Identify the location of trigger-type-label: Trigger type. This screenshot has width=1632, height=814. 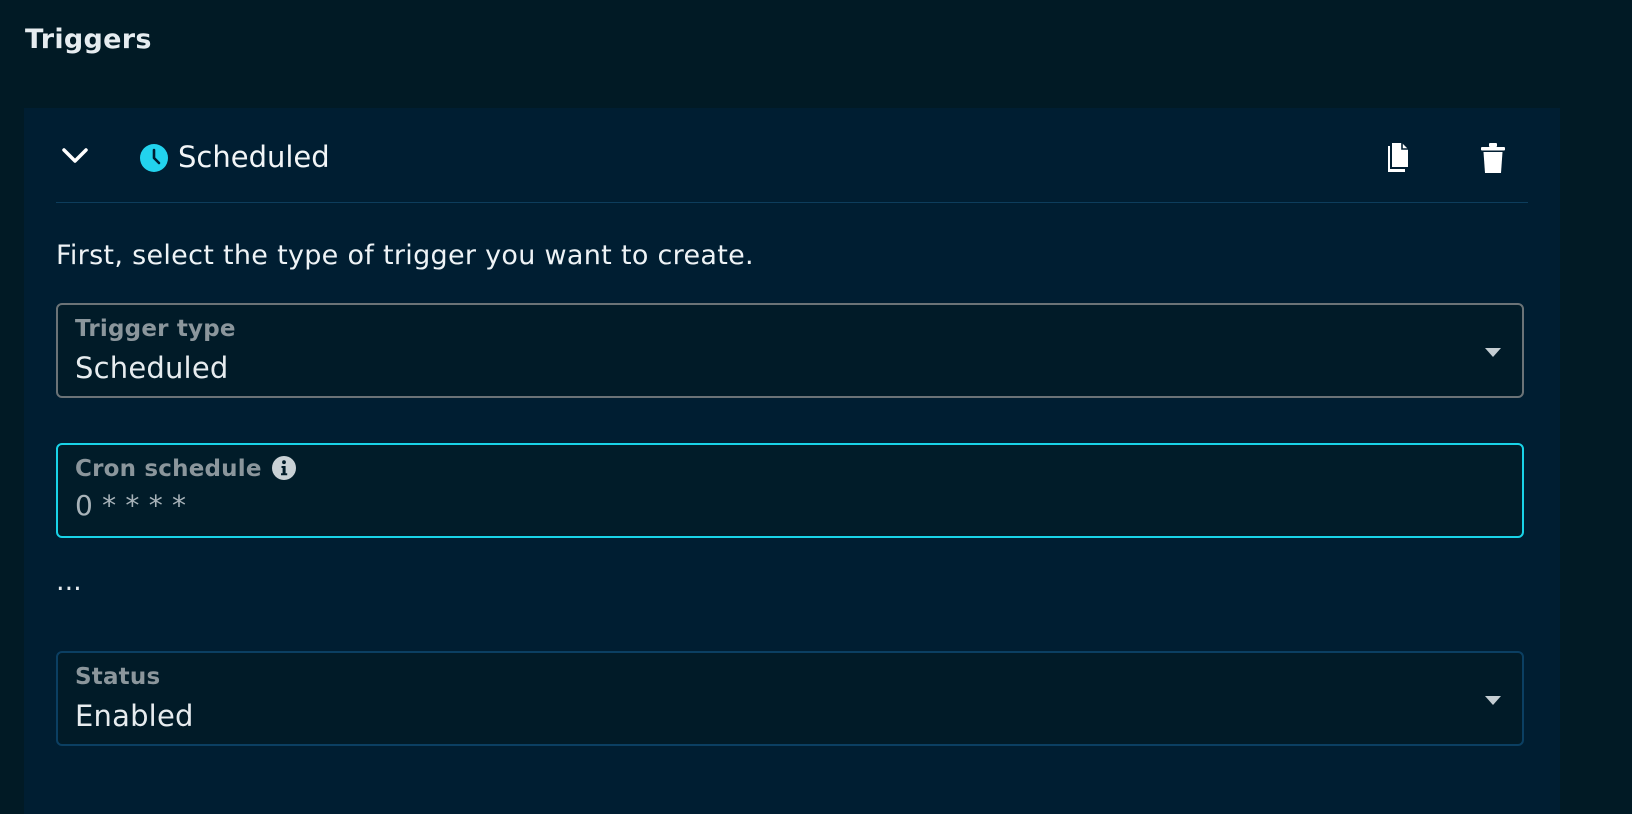
(155, 329).